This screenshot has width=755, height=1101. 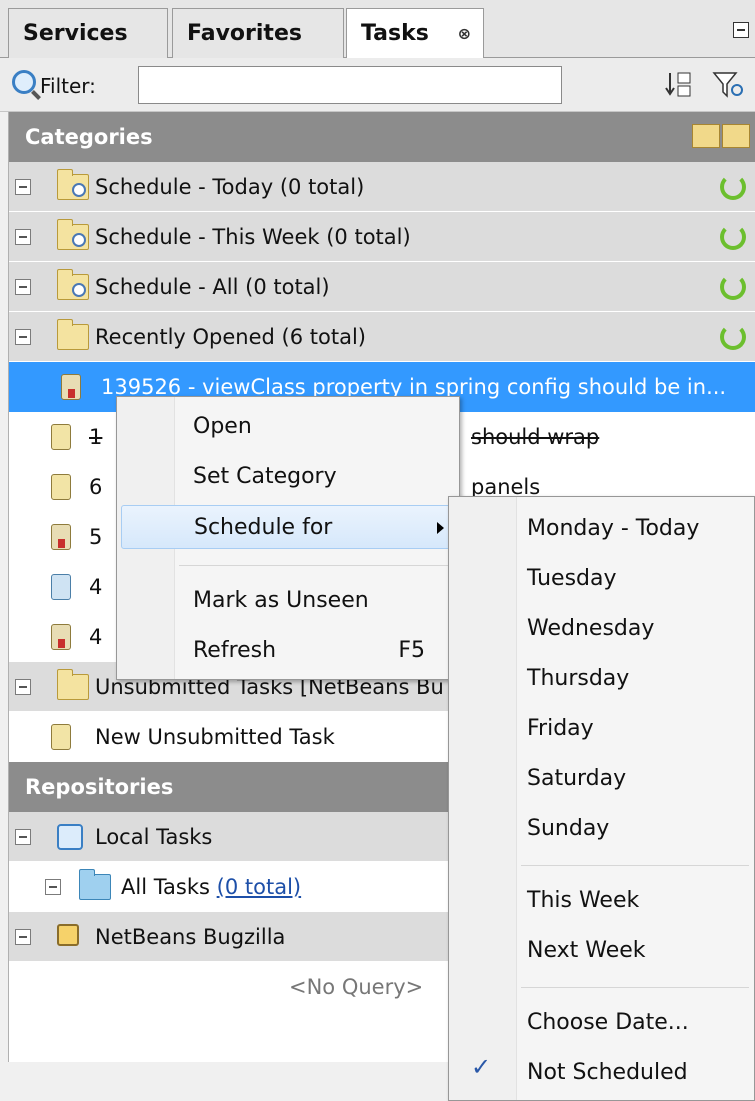 What do you see at coordinates (96, 537) in the screenshot?
I see `task-label: 5` at bounding box center [96, 537].